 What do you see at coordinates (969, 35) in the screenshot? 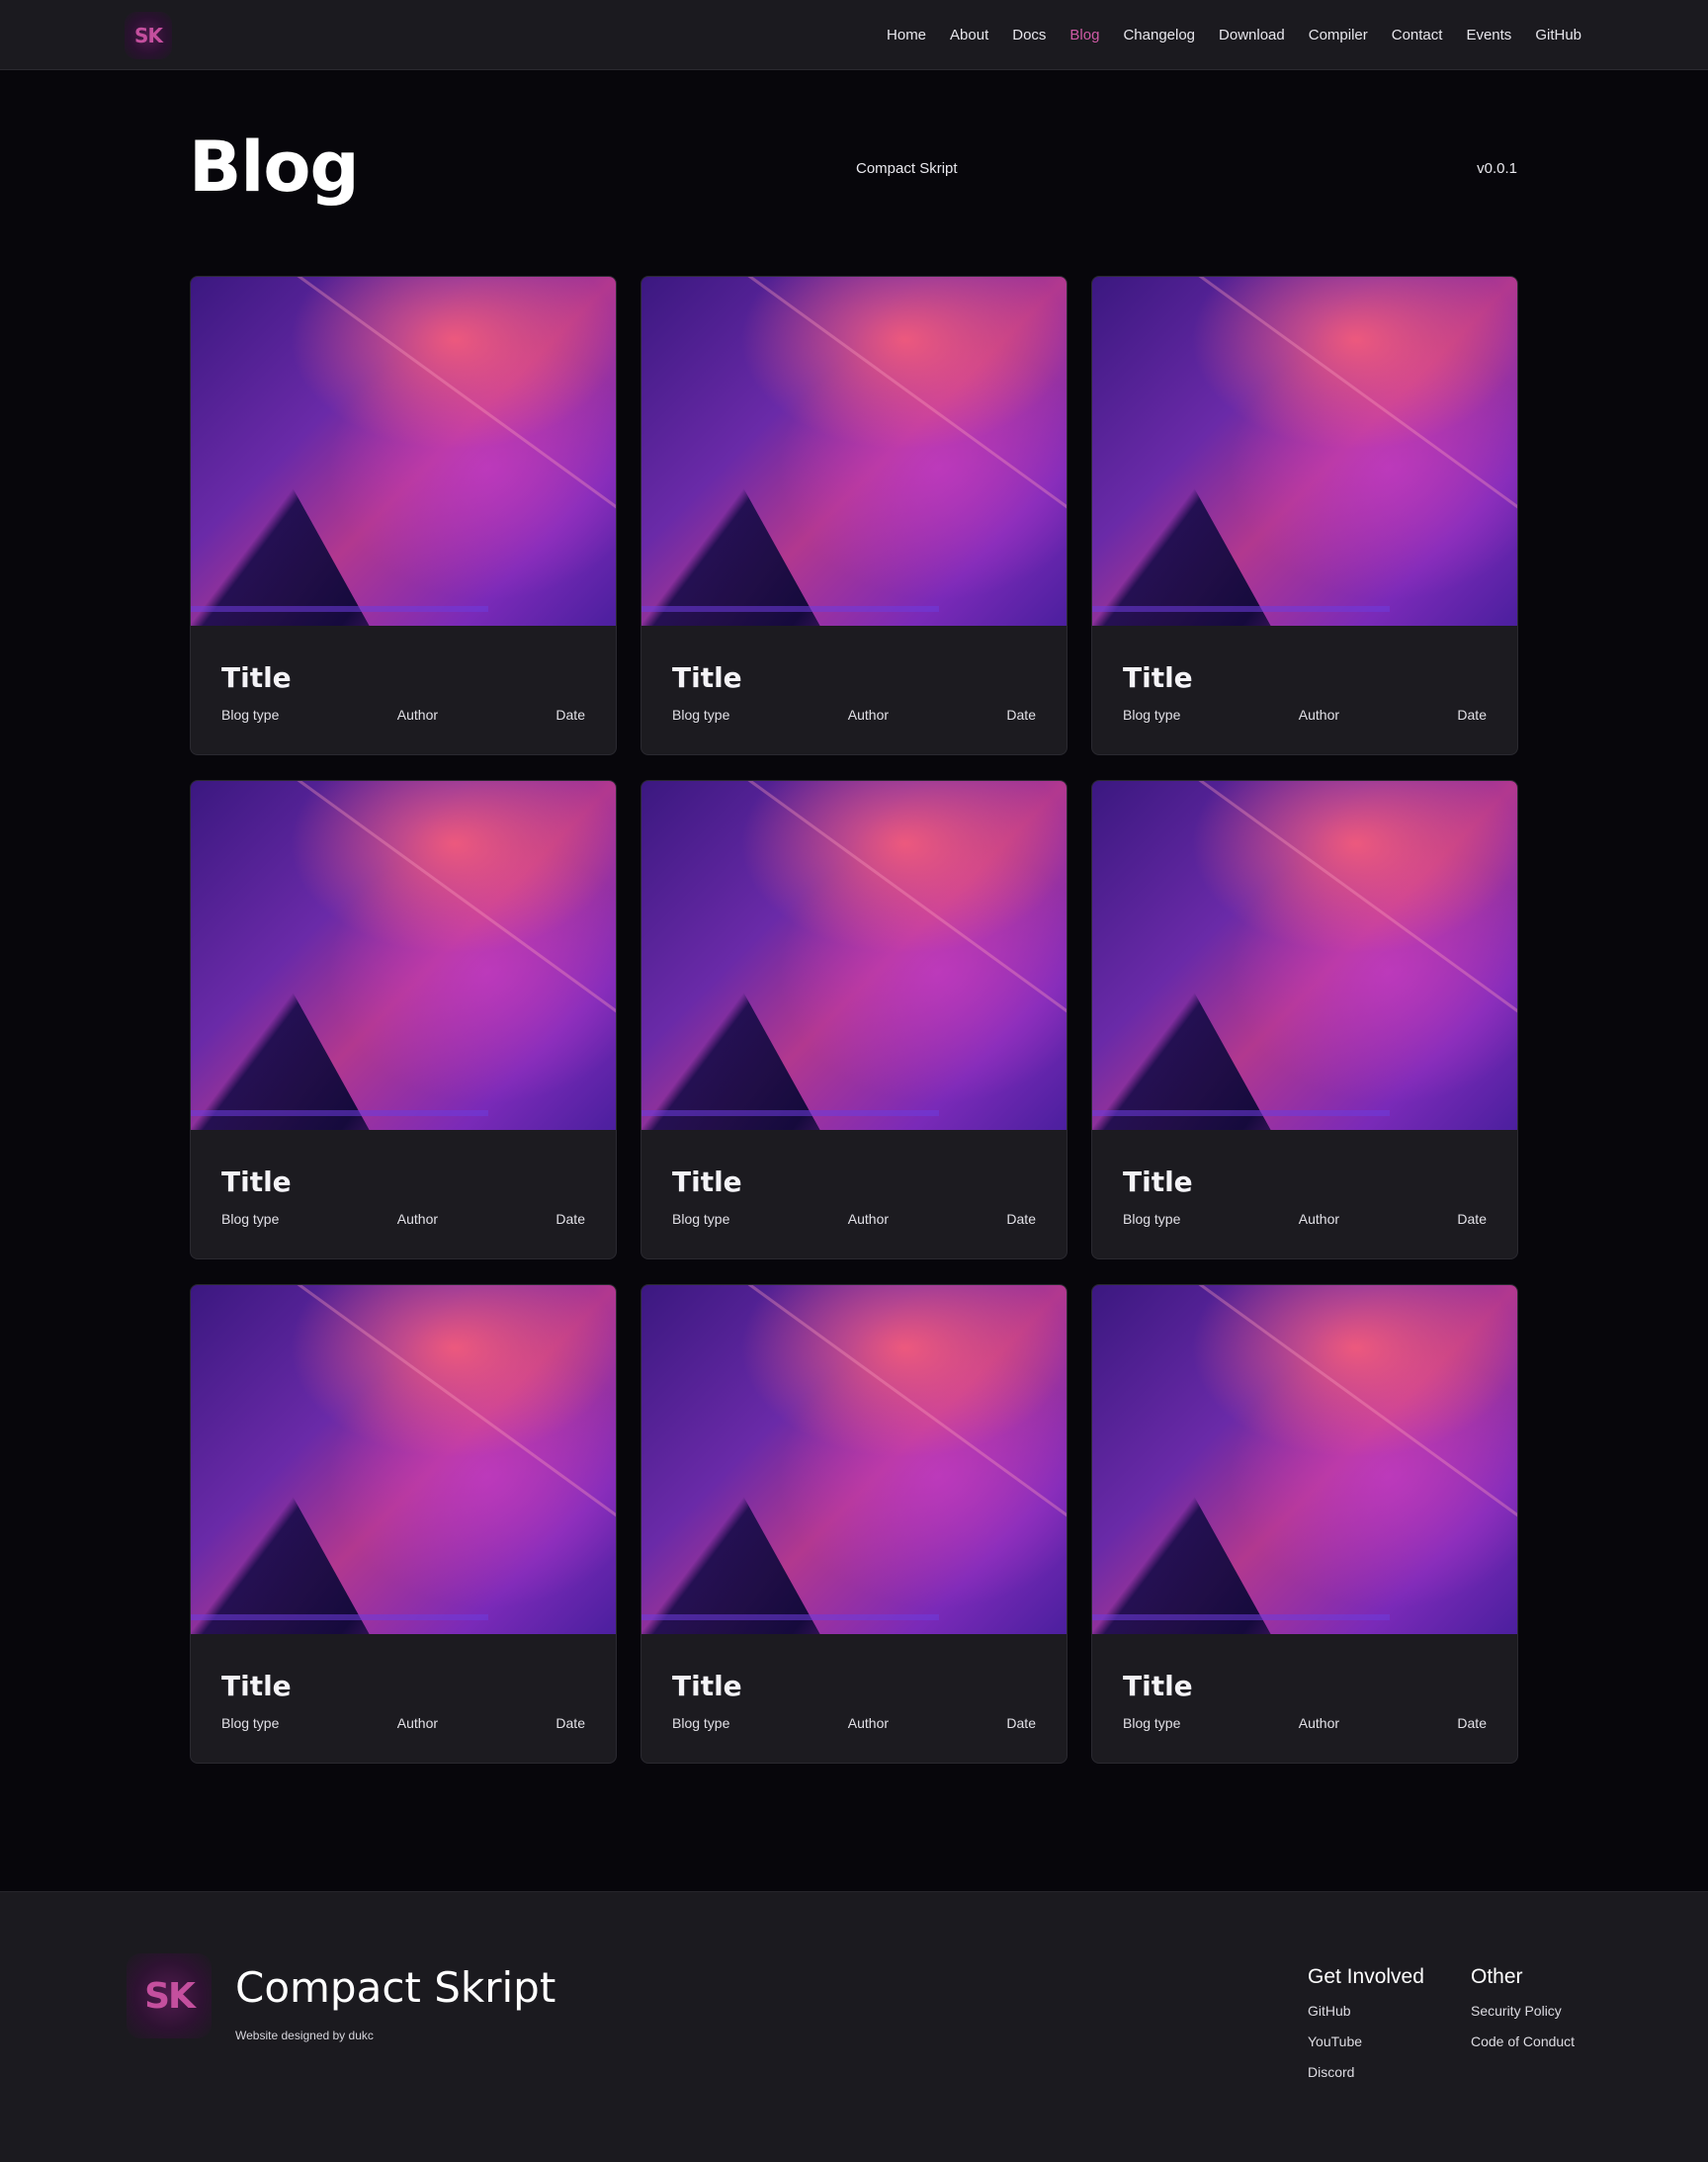
I see `nav-link-about: About` at bounding box center [969, 35].